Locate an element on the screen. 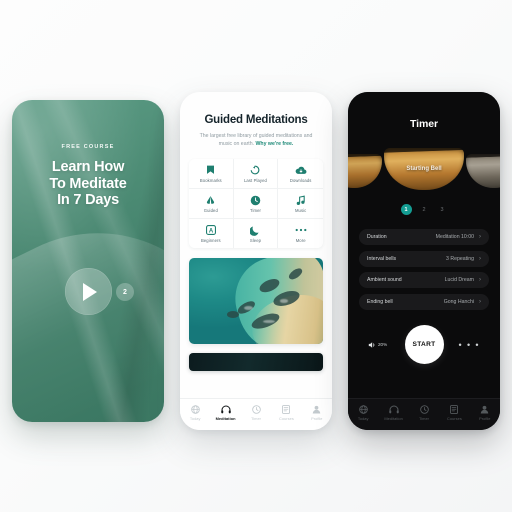 The image size is (512, 512). play-button is located at coordinates (88, 291).